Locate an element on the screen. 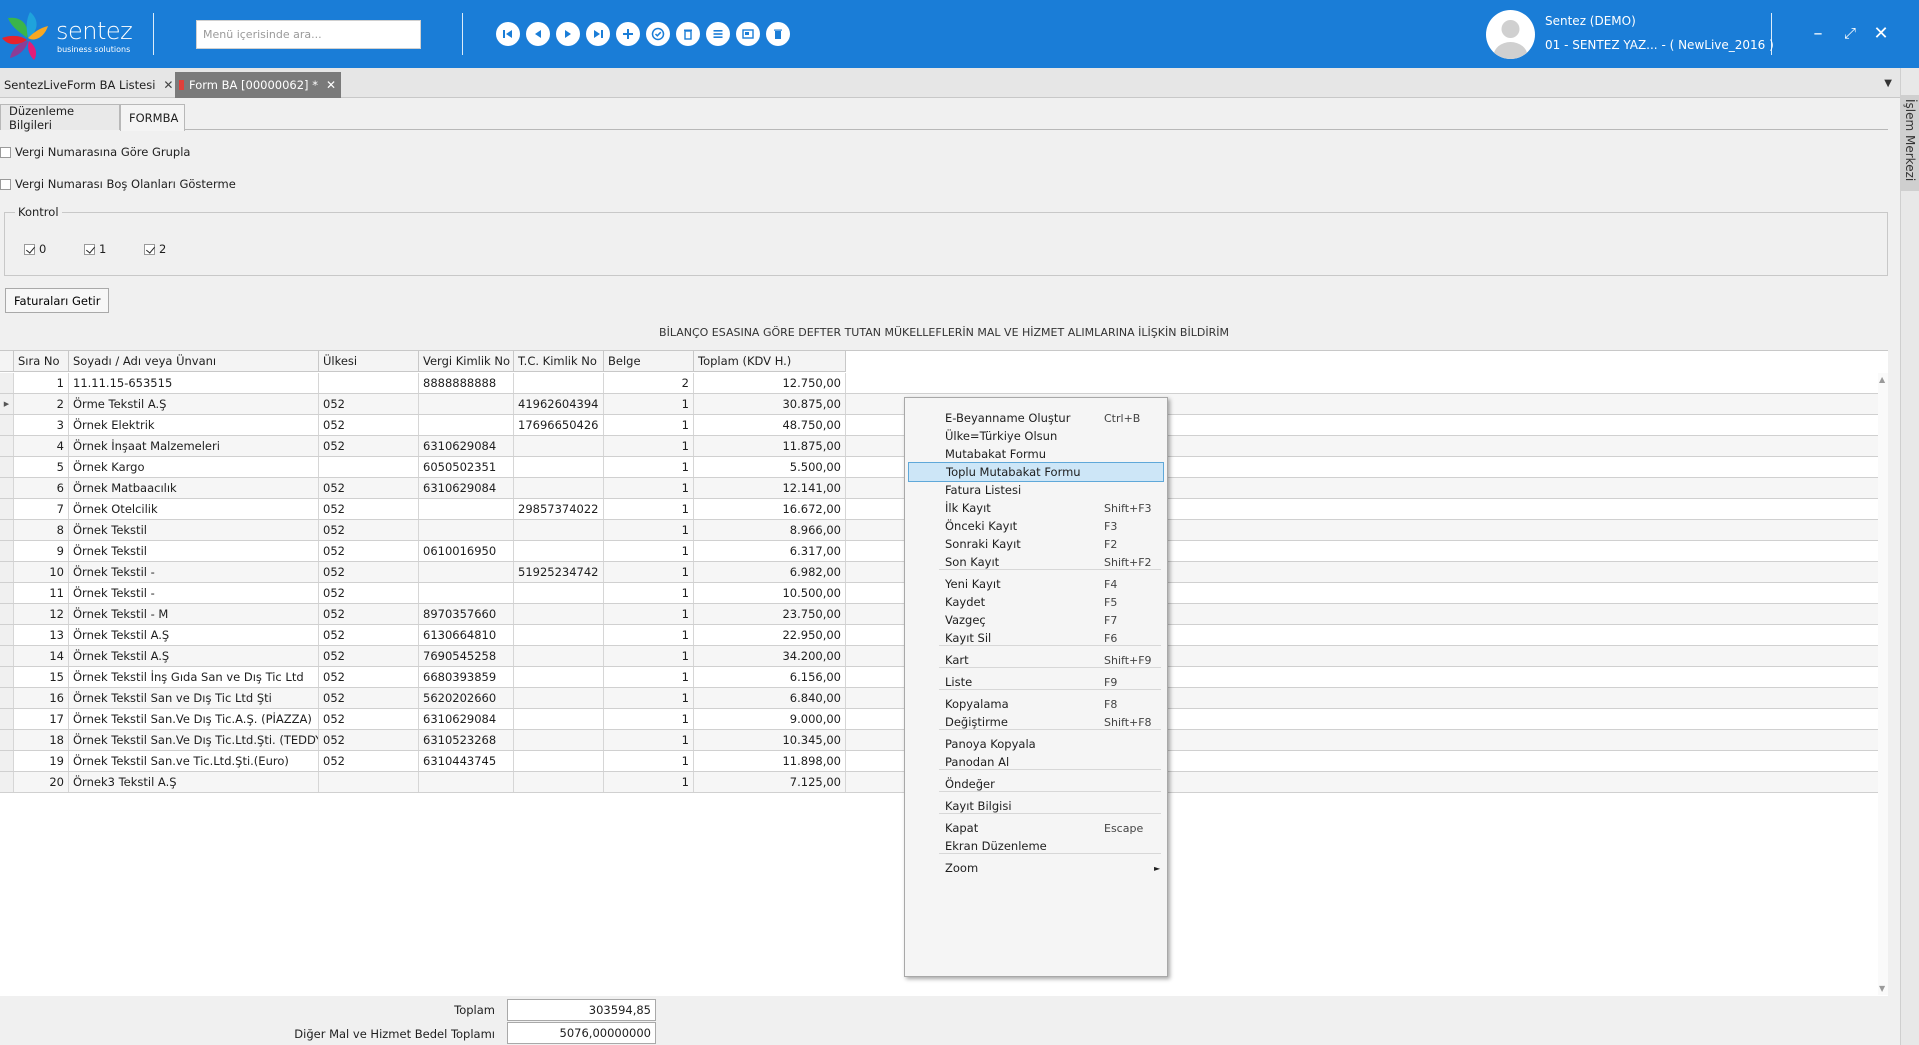 The width and height of the screenshot is (1919, 1045). restore-icon: ⤢ is located at coordinates (1850, 33).